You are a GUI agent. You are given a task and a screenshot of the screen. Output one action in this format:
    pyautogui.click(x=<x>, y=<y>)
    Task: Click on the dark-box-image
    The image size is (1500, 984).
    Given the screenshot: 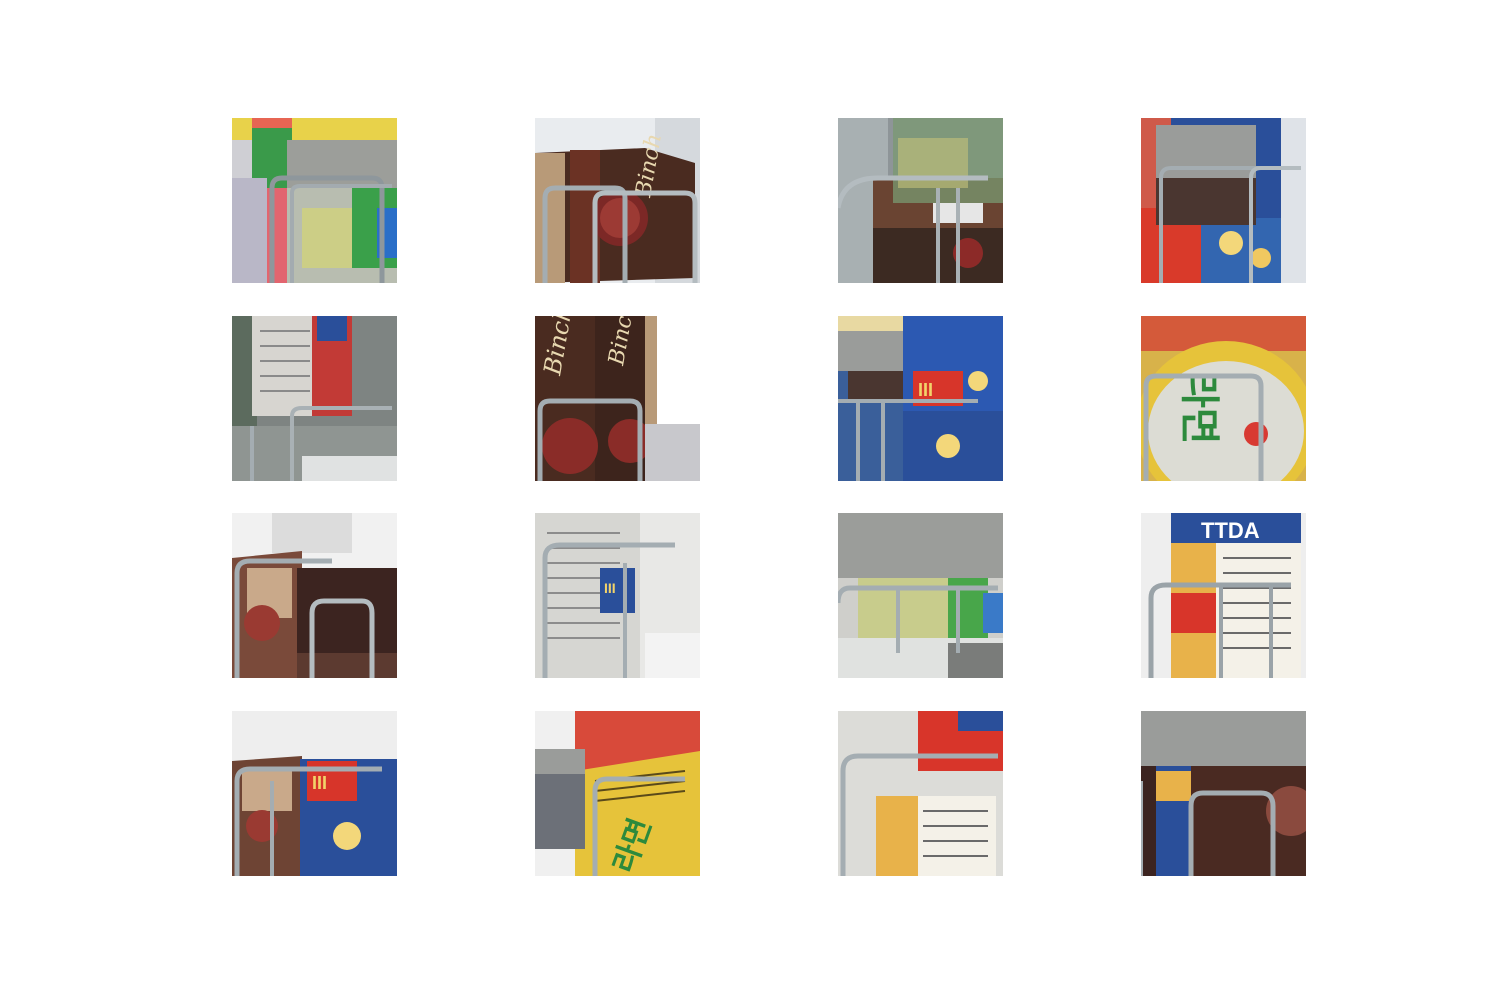 What is the action you would take?
    pyautogui.click(x=1223, y=793)
    